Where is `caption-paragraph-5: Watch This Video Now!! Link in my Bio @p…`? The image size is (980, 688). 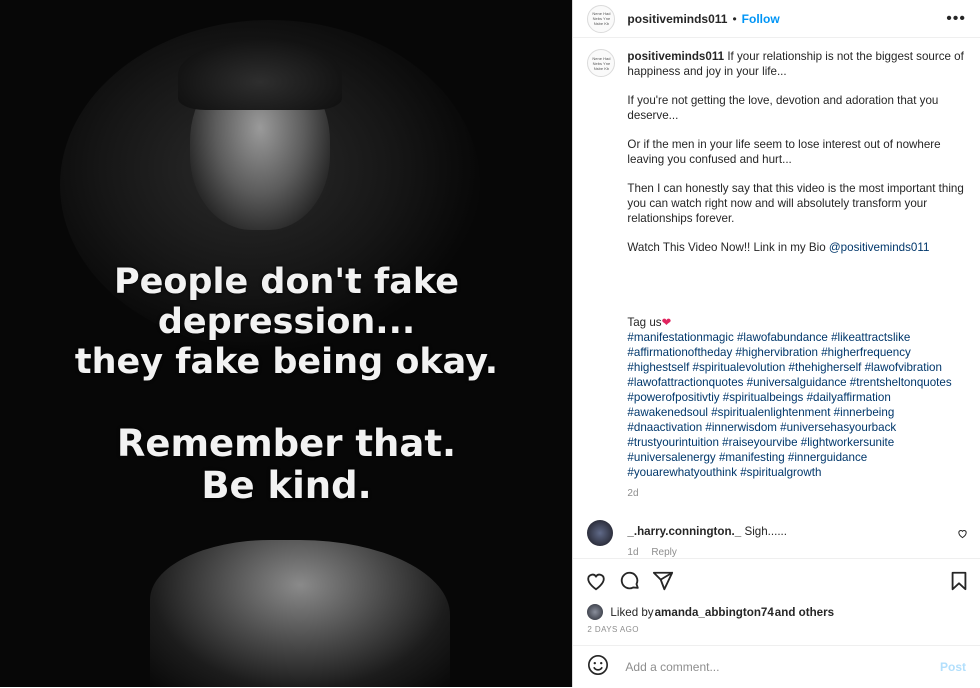 caption-paragraph-5: Watch This Video Now!! Link in my Bio @p… is located at coordinates (797, 247).